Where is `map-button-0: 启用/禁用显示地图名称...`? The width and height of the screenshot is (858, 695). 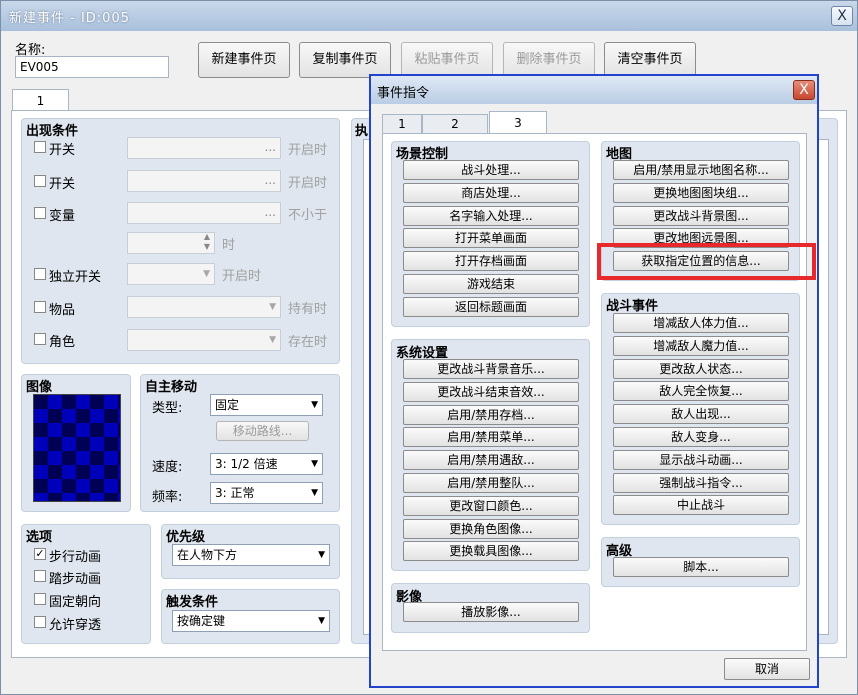 map-button-0: 启用/禁用显示地图名称... is located at coordinates (701, 170).